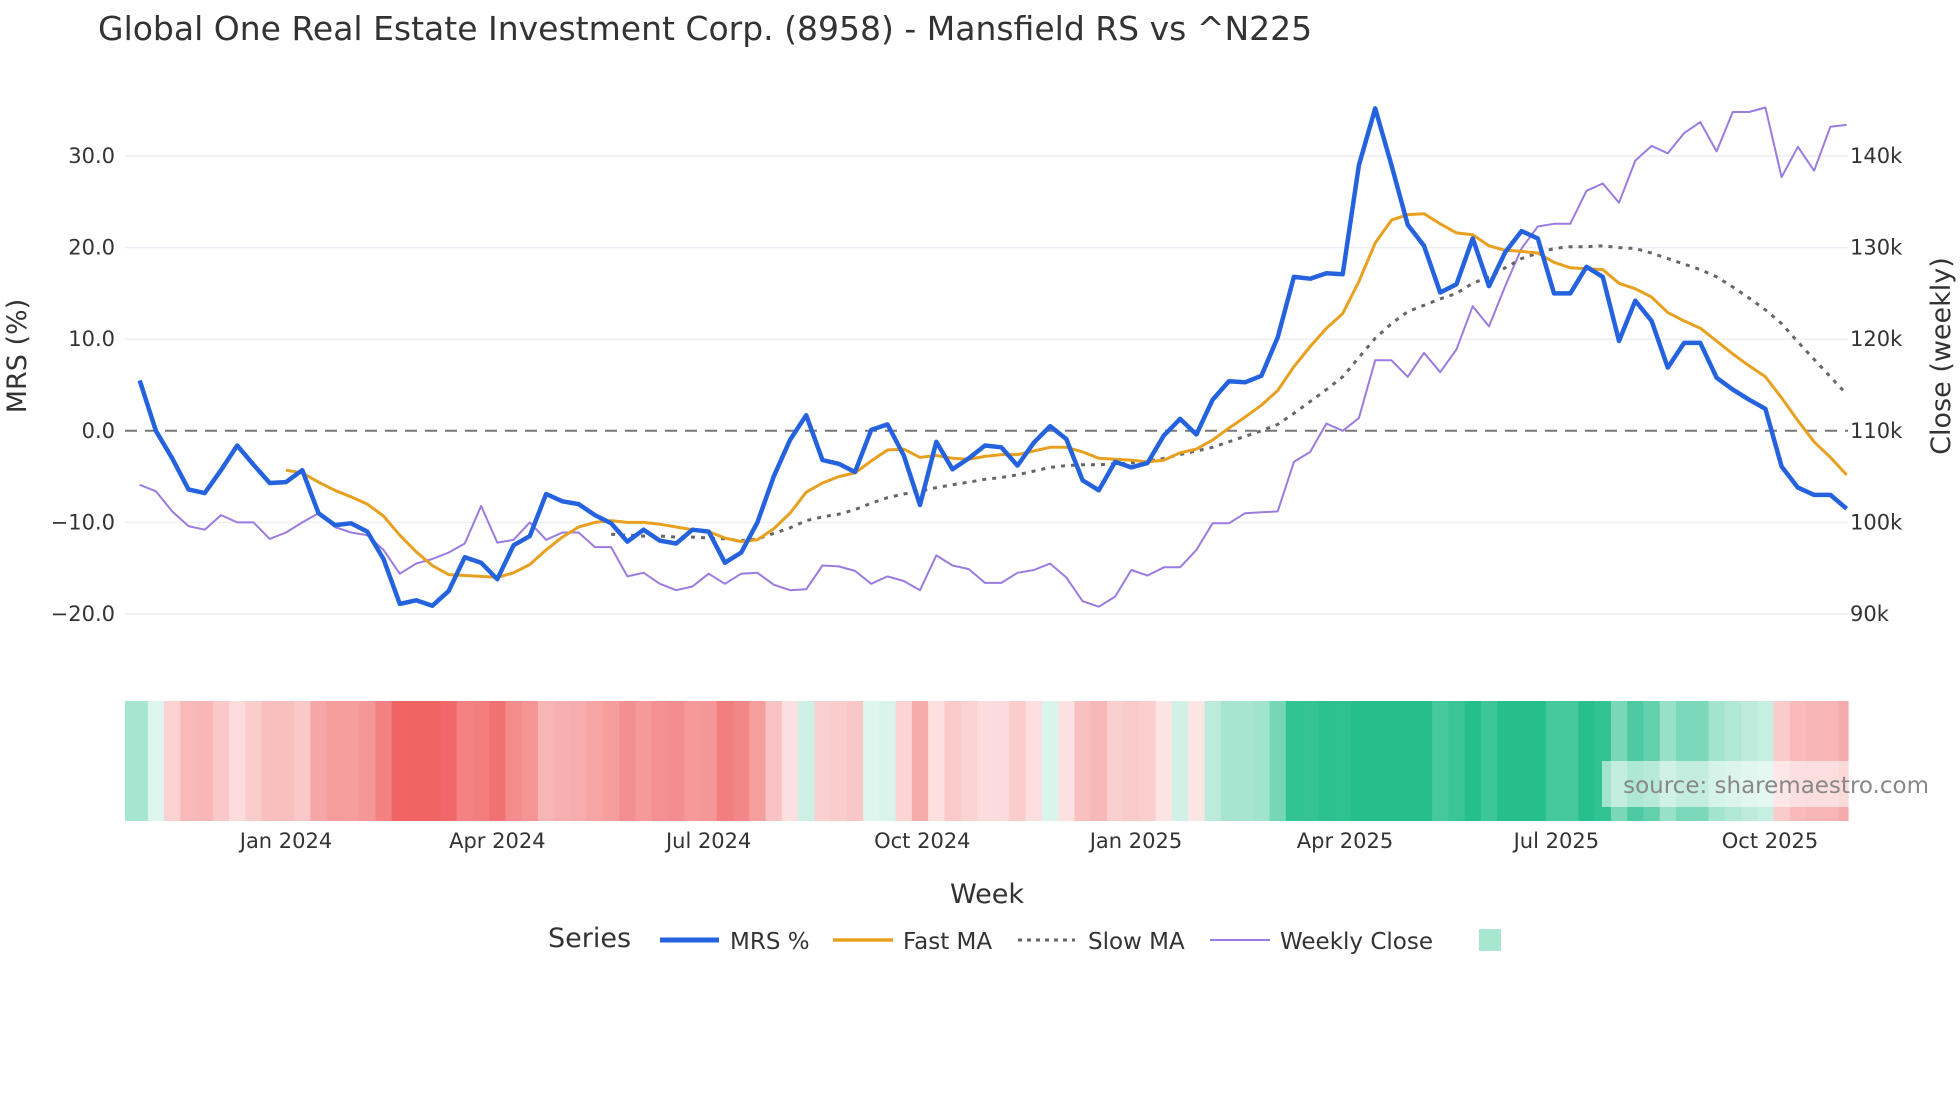  Describe the element at coordinates (735, 942) in the screenshot. I see `legend-item-mrs: MRS %` at that location.